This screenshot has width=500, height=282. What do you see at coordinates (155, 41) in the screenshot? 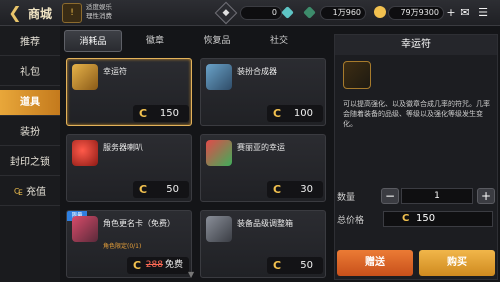
I see `tab-badges: 徽章` at bounding box center [155, 41].